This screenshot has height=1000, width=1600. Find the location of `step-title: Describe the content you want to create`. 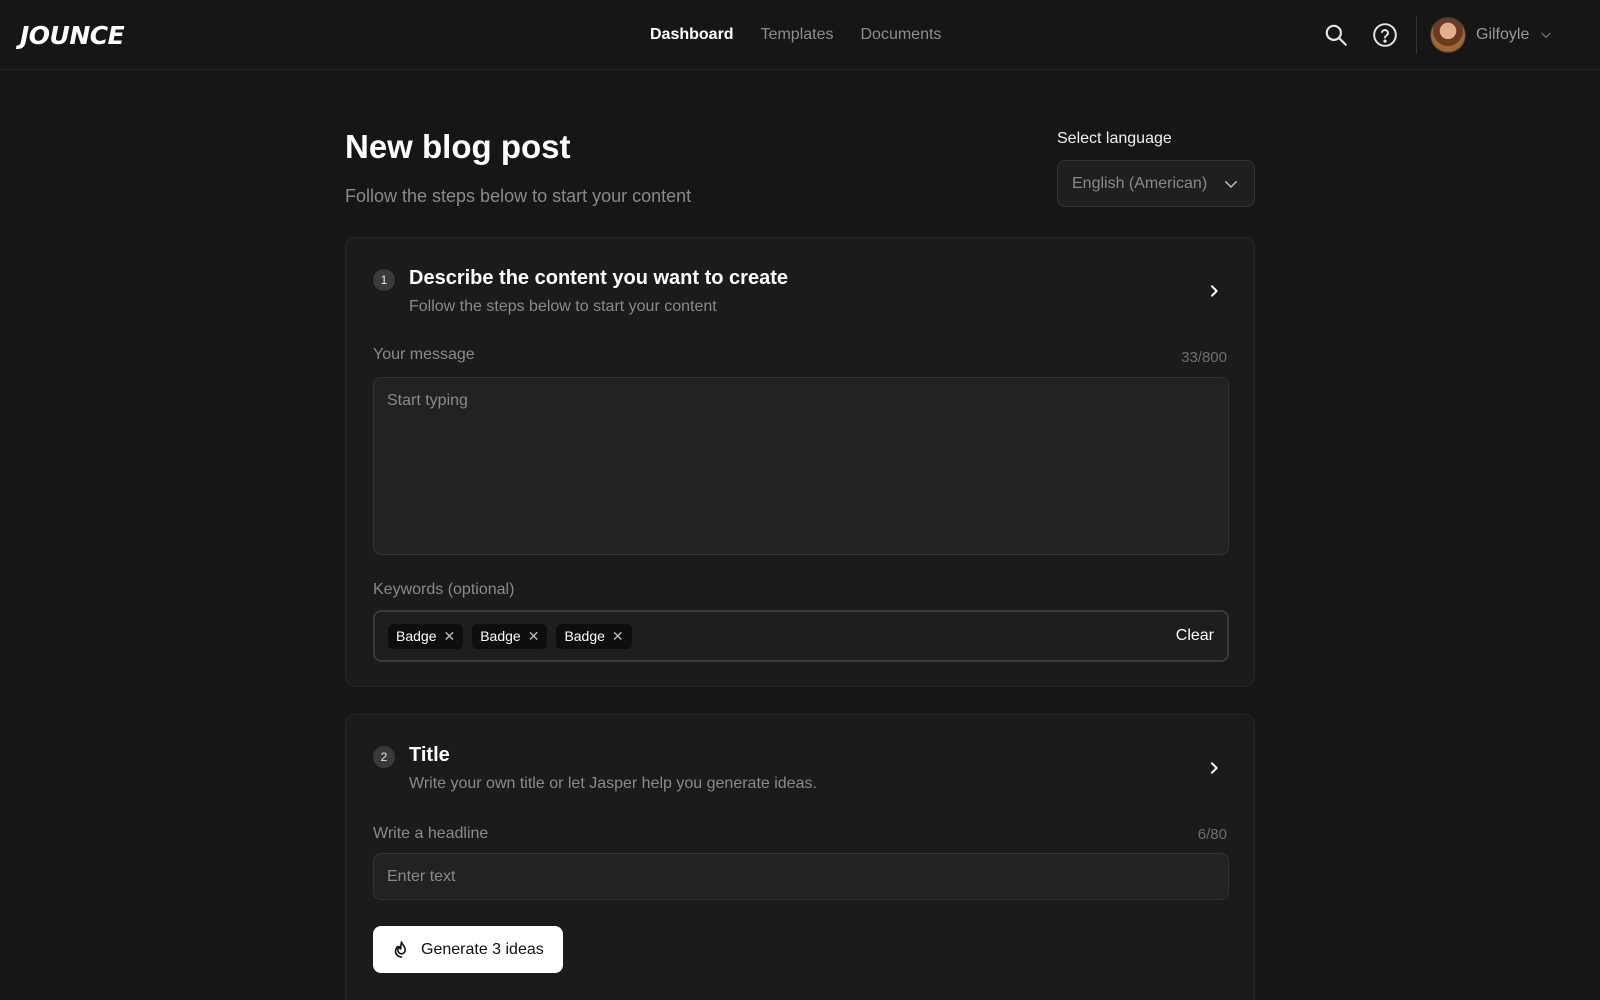

step-title: Describe the content you want to create is located at coordinates (598, 278).